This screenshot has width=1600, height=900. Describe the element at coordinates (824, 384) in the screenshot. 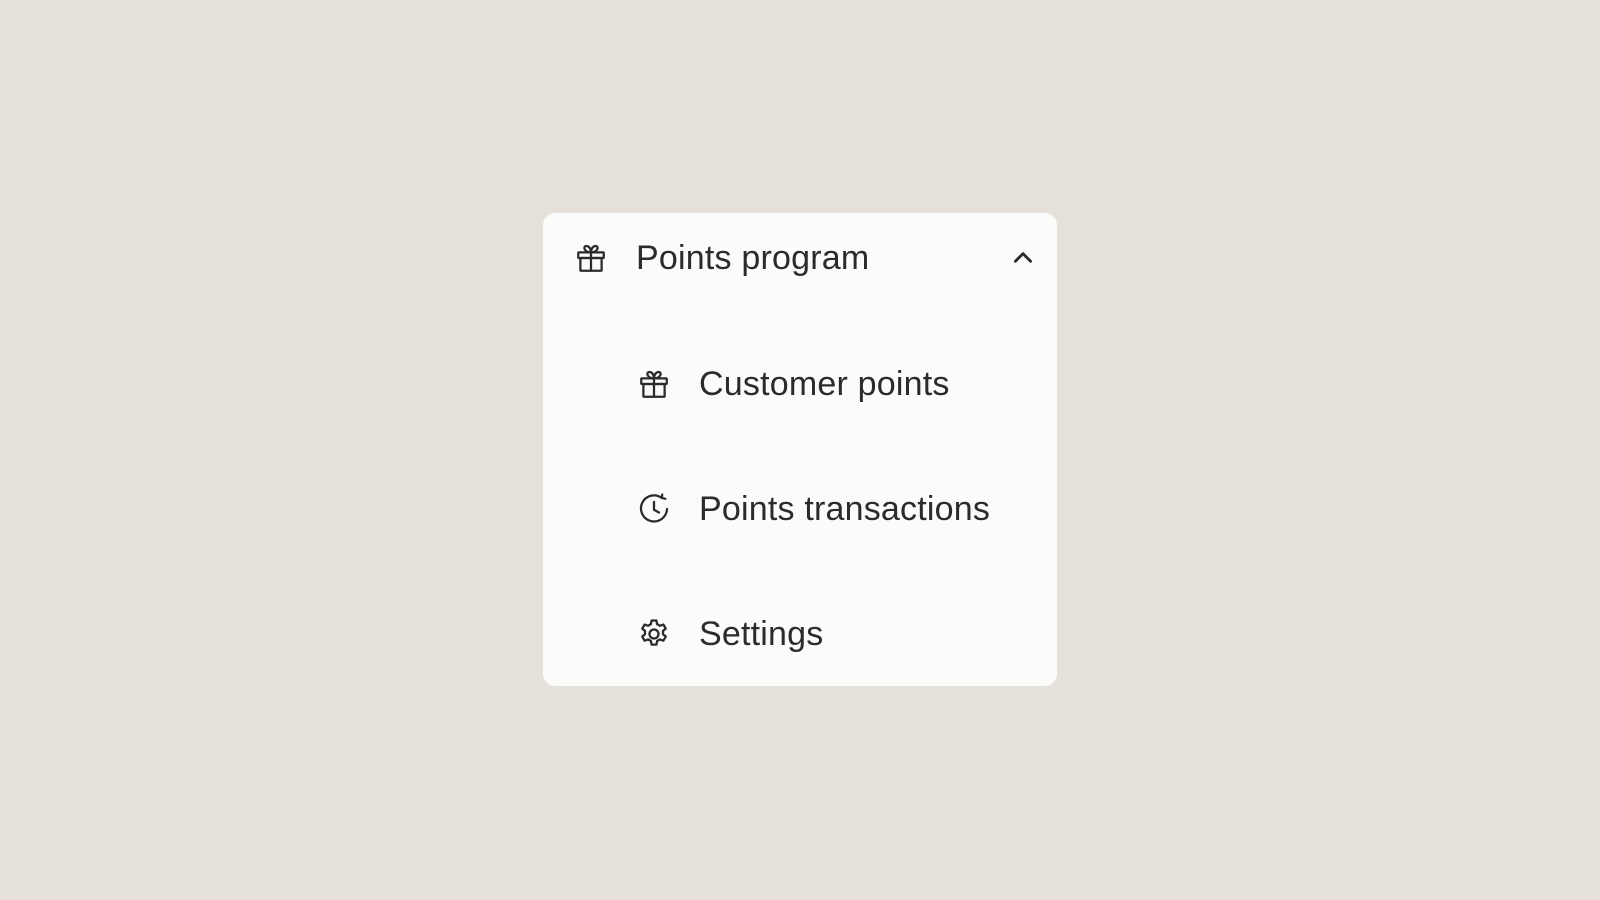

I see `menu-item-label: Customer points` at that location.